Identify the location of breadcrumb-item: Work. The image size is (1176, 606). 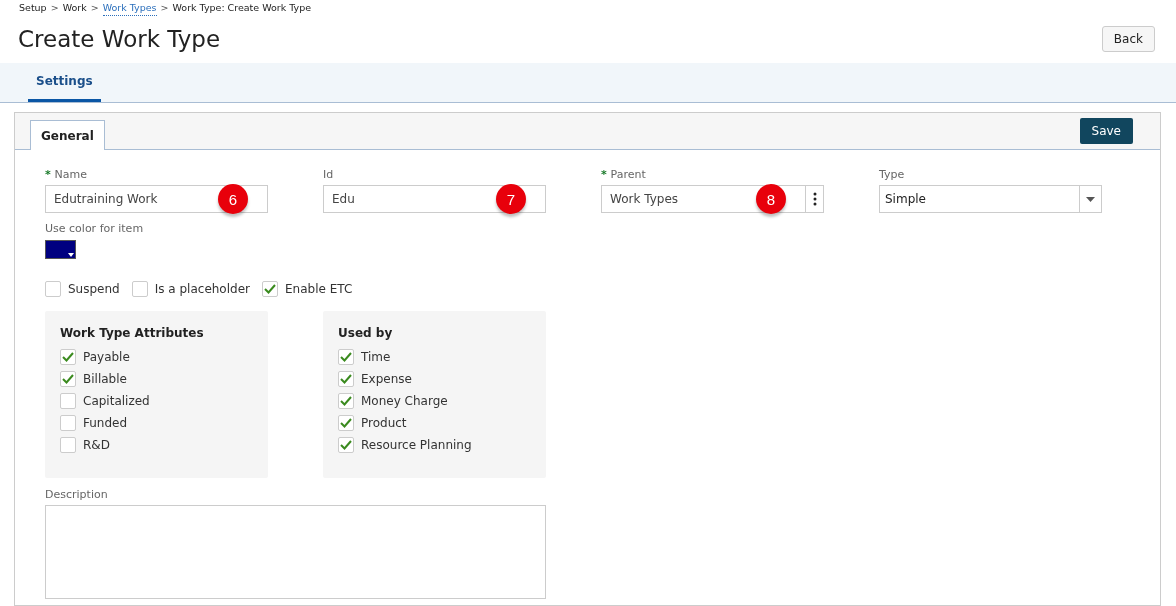
(74, 8).